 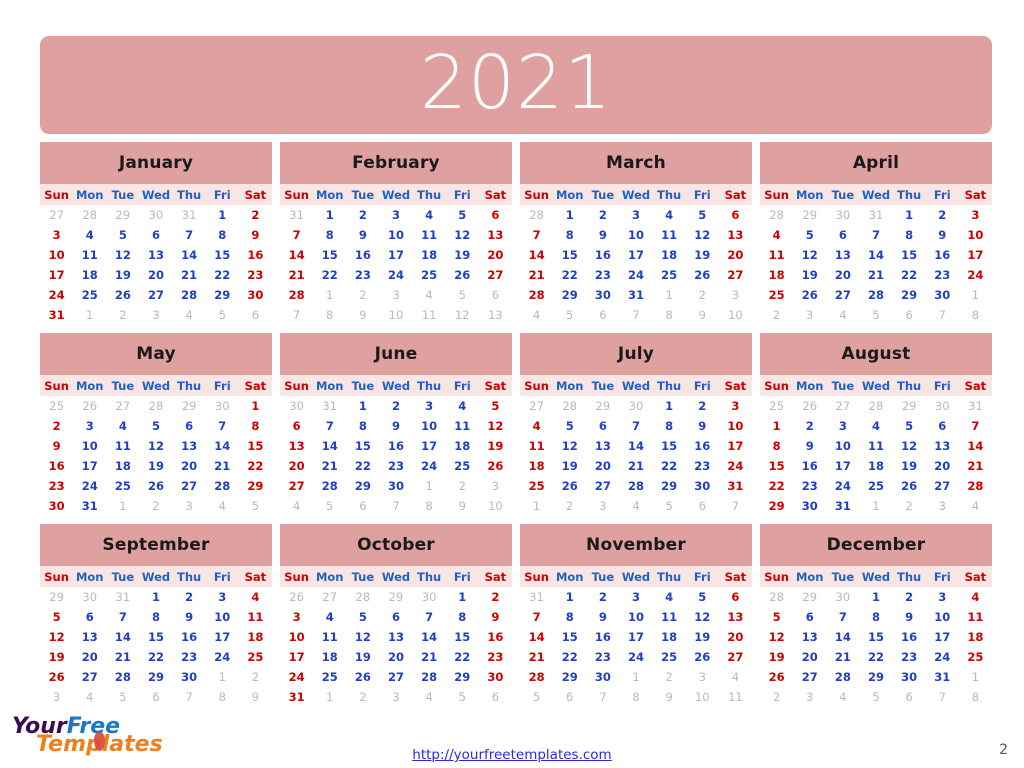 What do you see at coordinates (735, 315) in the screenshot?
I see `day-cell-adjacent-month: 10` at bounding box center [735, 315].